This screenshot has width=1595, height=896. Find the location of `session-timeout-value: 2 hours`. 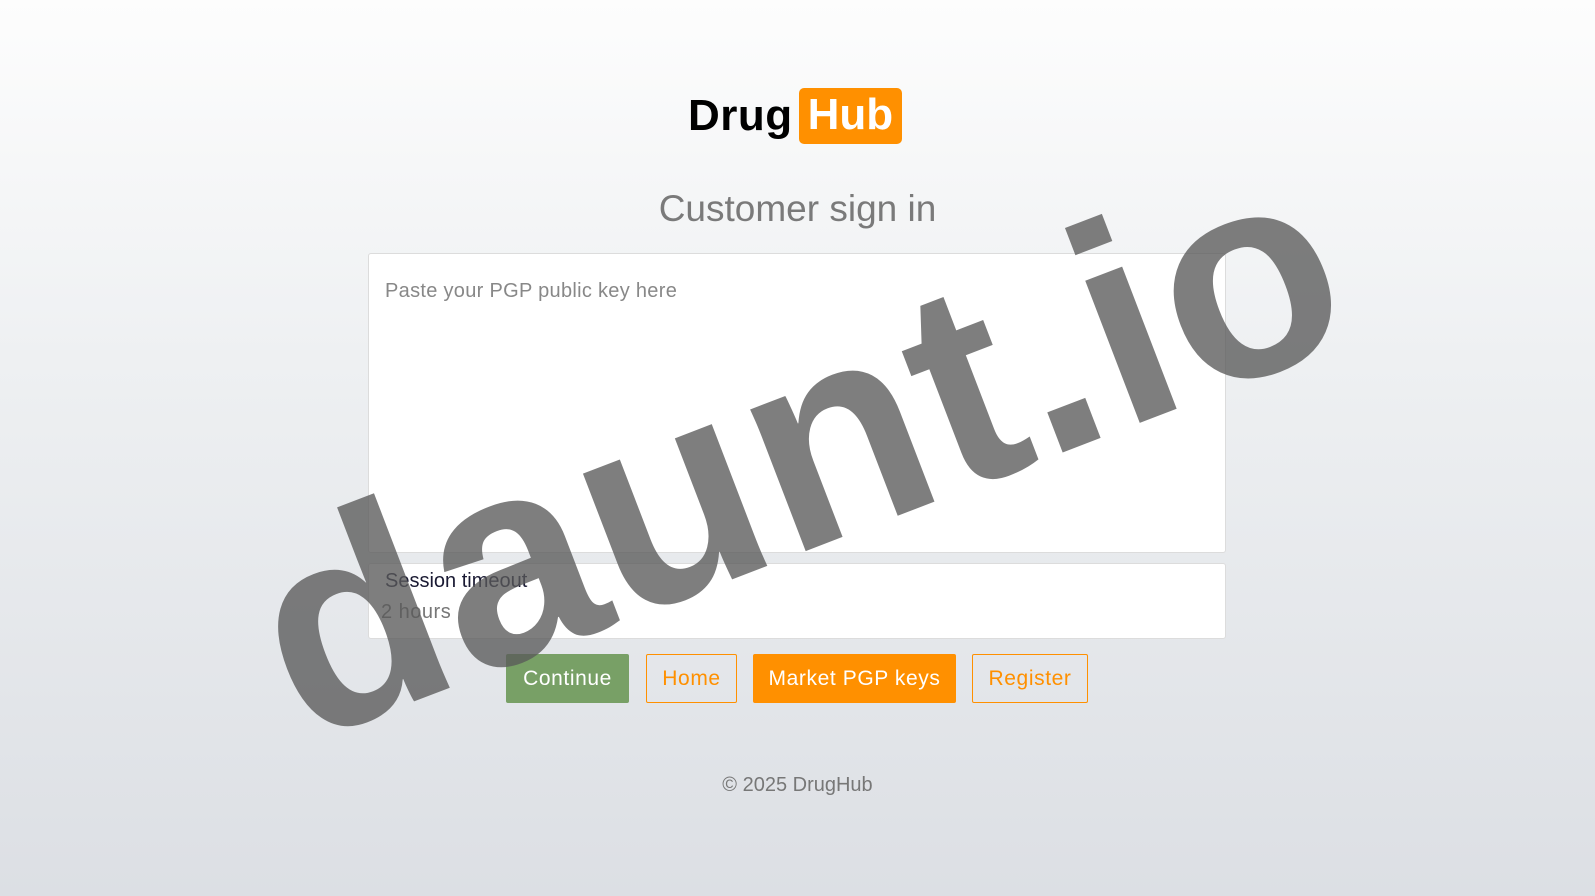

session-timeout-value: 2 hours is located at coordinates (416, 612).